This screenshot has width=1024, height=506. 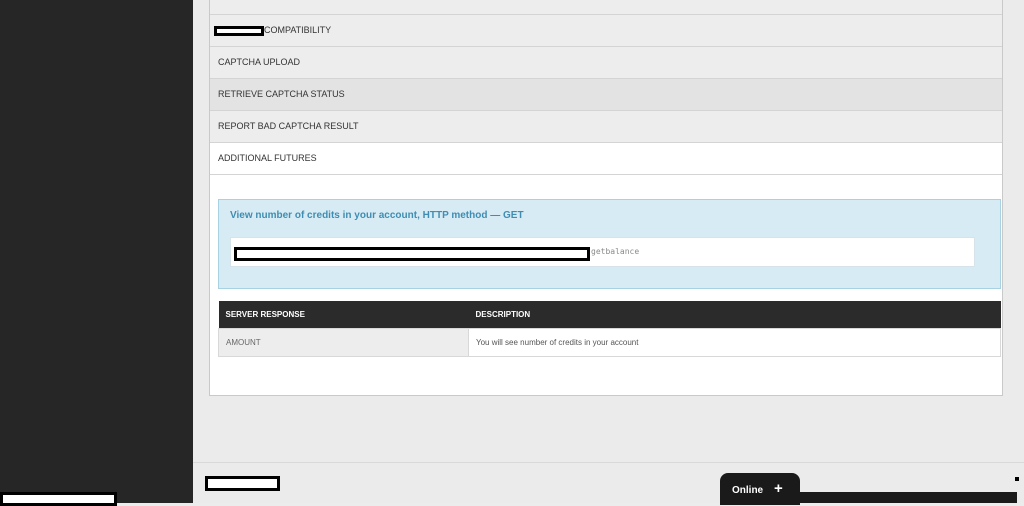 What do you see at coordinates (606, 63) in the screenshot?
I see `menu-item-captcha-upload: CAPTCHA UPLOAD` at bounding box center [606, 63].